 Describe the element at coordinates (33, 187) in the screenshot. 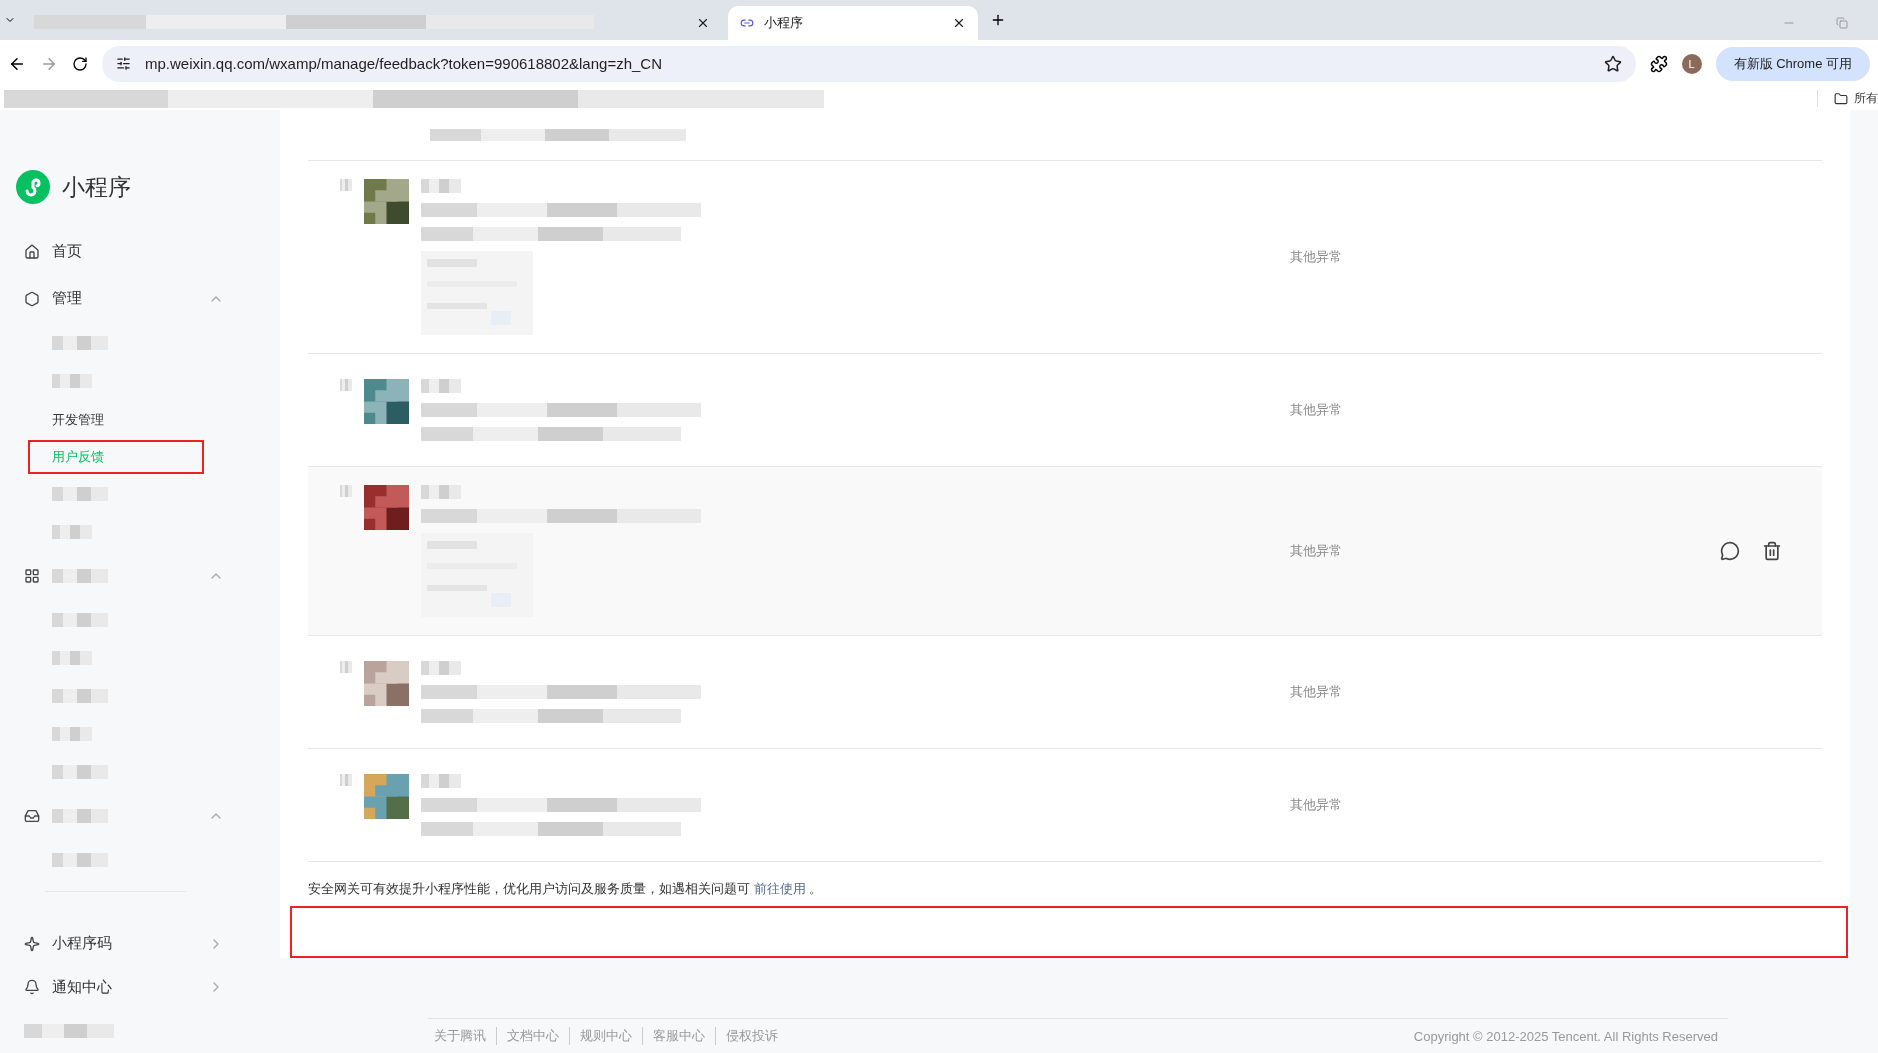

I see `logo-icon` at that location.